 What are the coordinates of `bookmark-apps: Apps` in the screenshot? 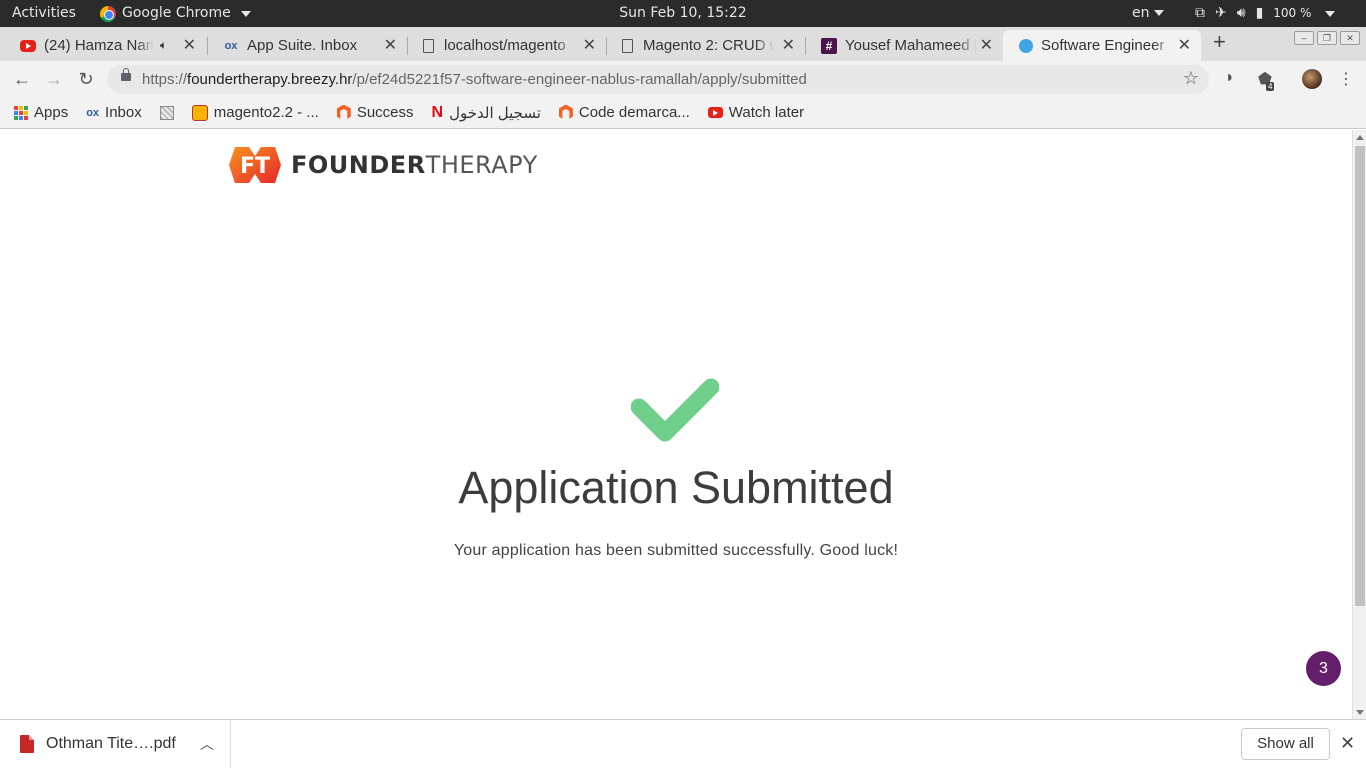 It's located at (41, 112).